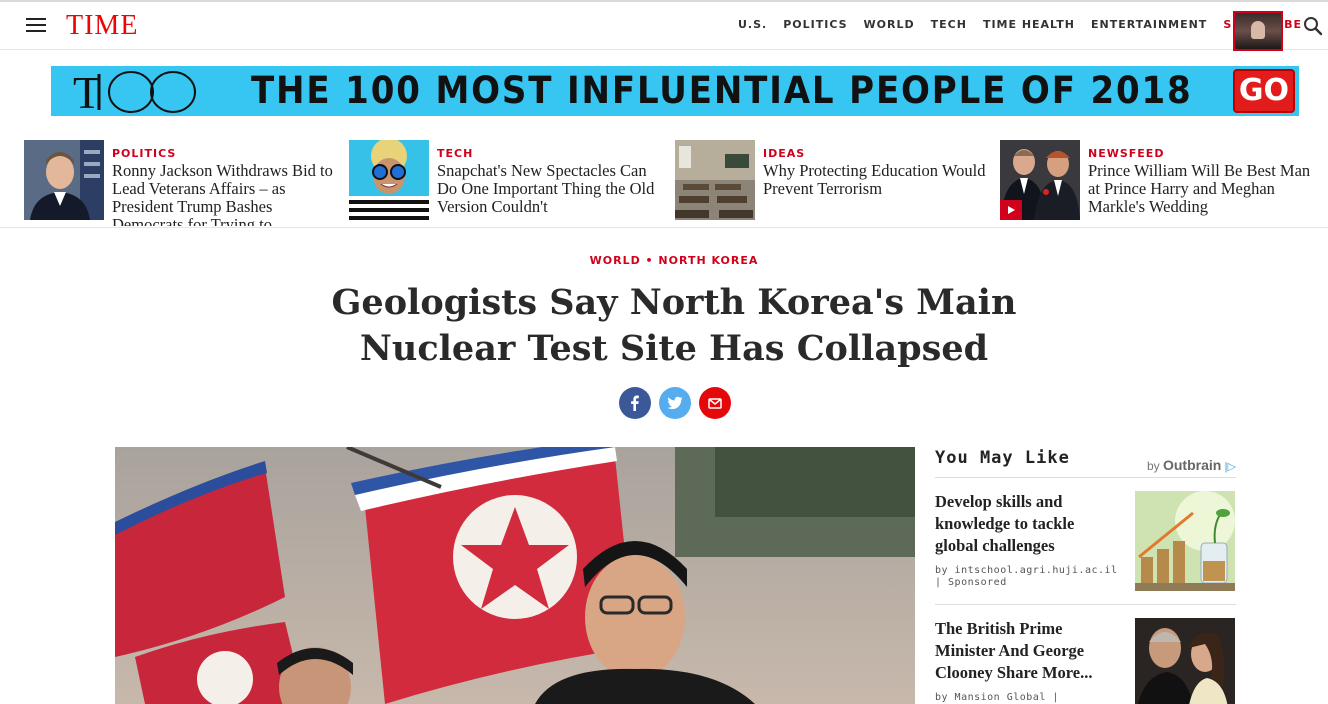  I want to click on go-button: GO, so click(1264, 91).